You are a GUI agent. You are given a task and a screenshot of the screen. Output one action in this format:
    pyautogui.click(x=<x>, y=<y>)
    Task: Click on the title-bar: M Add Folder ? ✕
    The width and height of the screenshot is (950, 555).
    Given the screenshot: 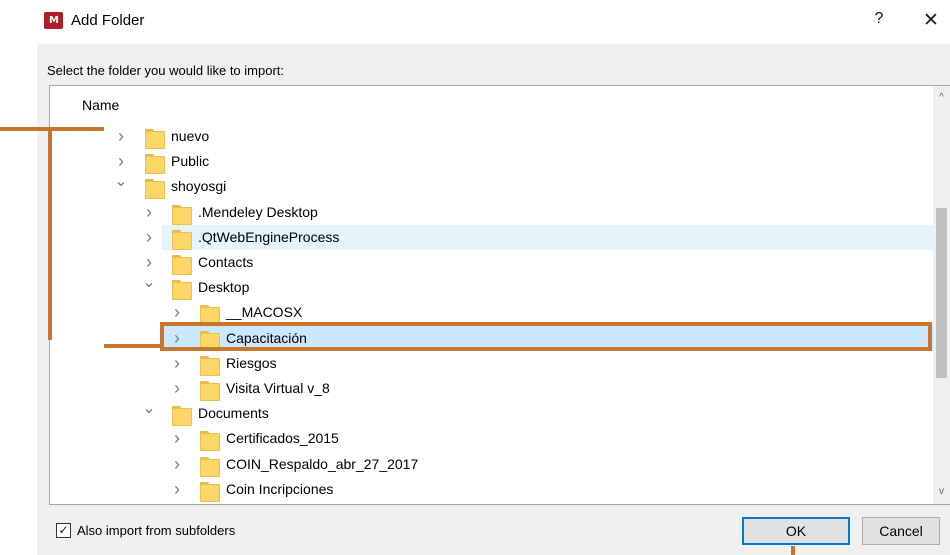 What is the action you would take?
    pyautogui.click(x=493, y=22)
    